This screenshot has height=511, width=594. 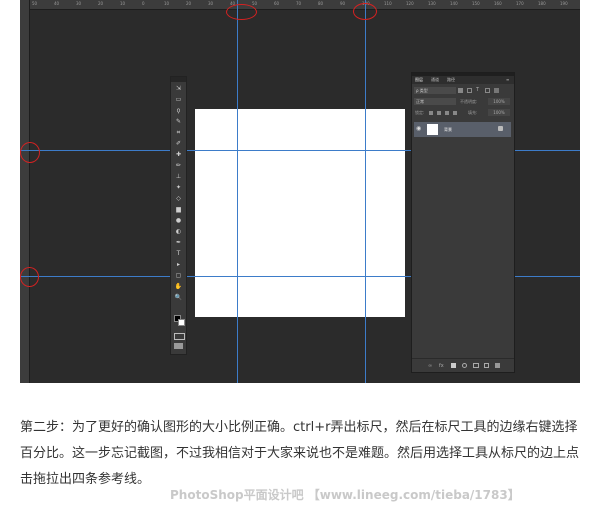 I want to click on tab-layers: 图层, so click(x=419, y=80).